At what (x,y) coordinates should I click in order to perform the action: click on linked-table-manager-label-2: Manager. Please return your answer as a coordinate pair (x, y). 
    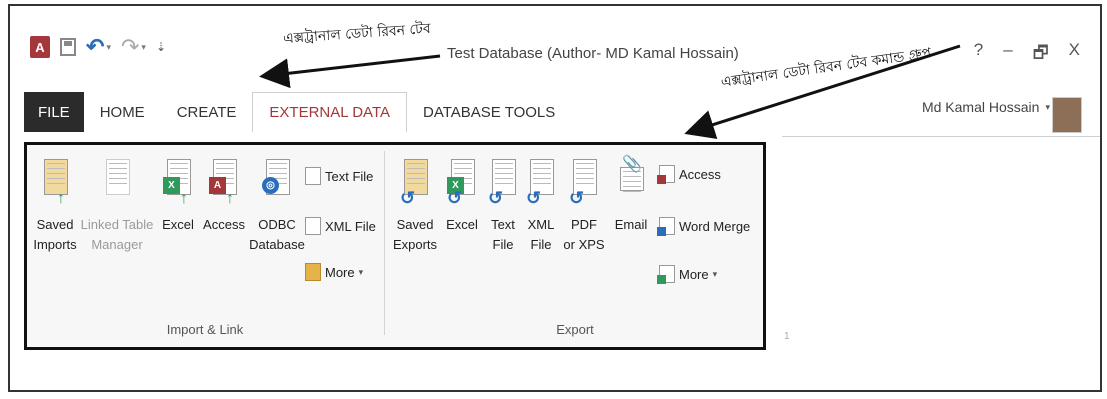
    Looking at the image, I should click on (117, 245).